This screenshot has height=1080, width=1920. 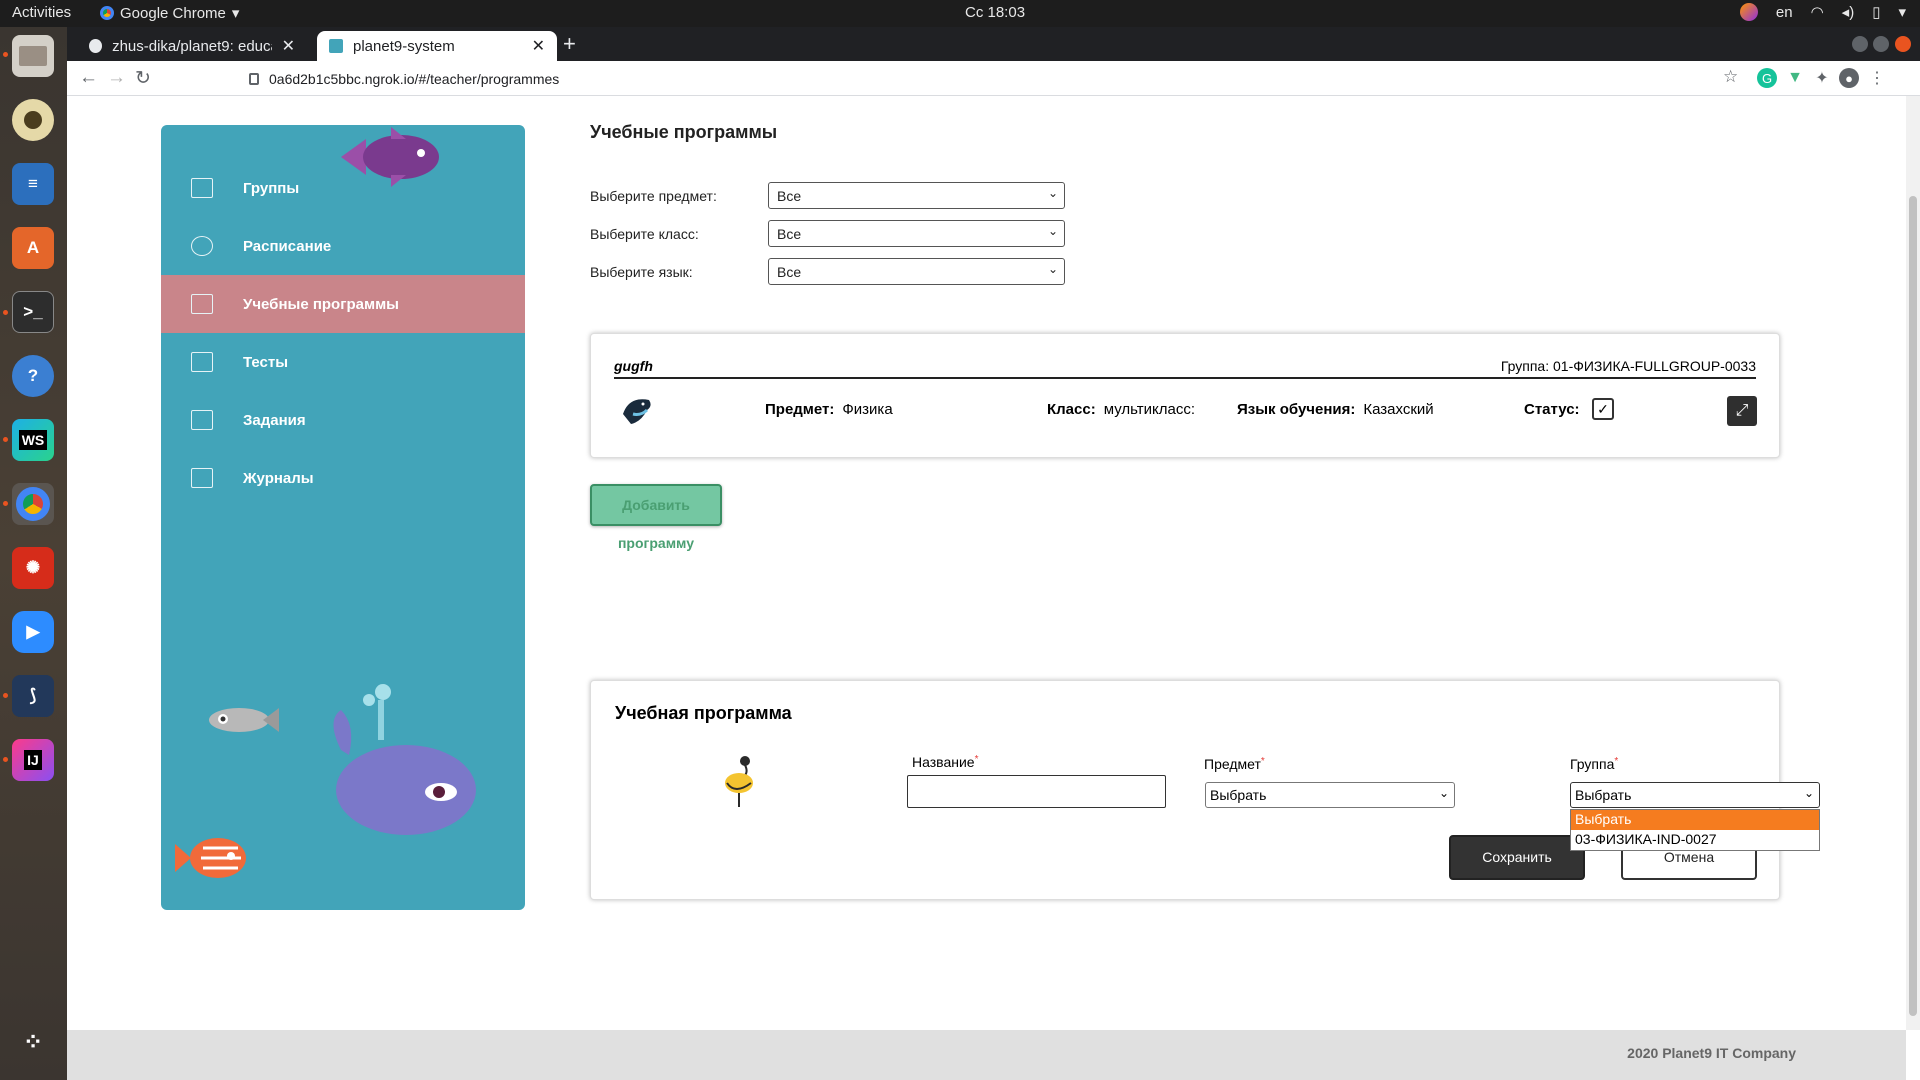 What do you see at coordinates (33, 248) in the screenshot?
I see `software-center-icon: A` at bounding box center [33, 248].